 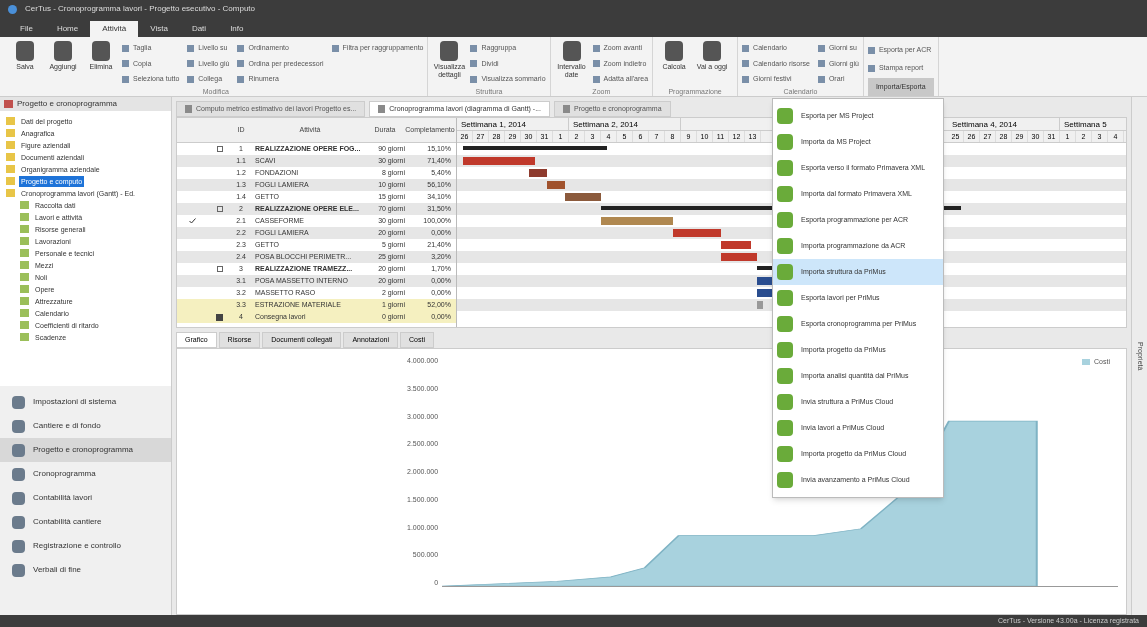 I want to click on nav-button: Contabilità cantiere, so click(x=85, y=522).